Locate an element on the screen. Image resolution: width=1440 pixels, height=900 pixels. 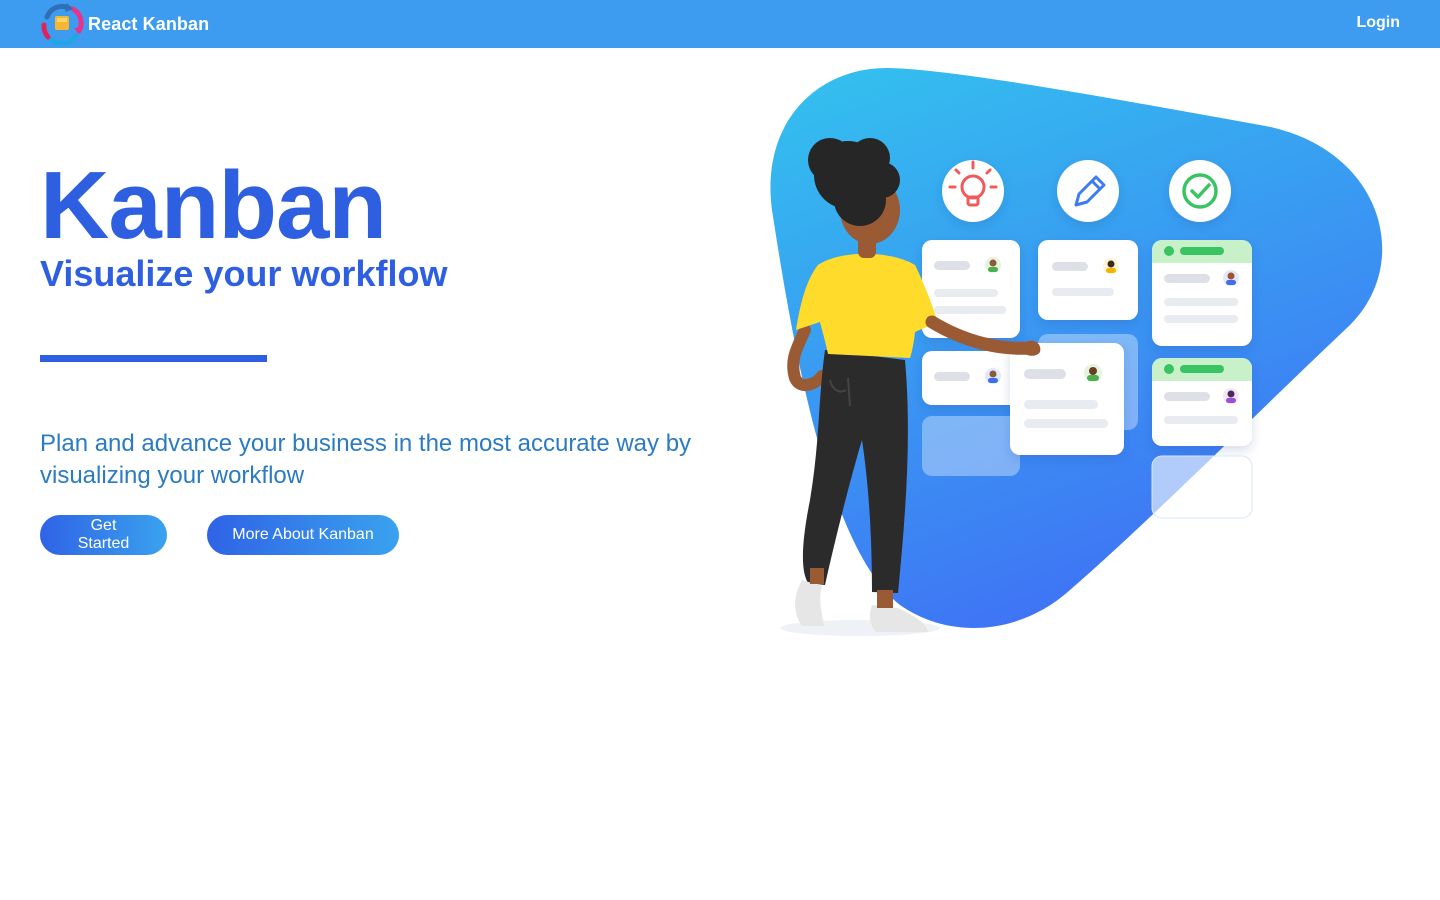
hero-divider is located at coordinates (153, 358).